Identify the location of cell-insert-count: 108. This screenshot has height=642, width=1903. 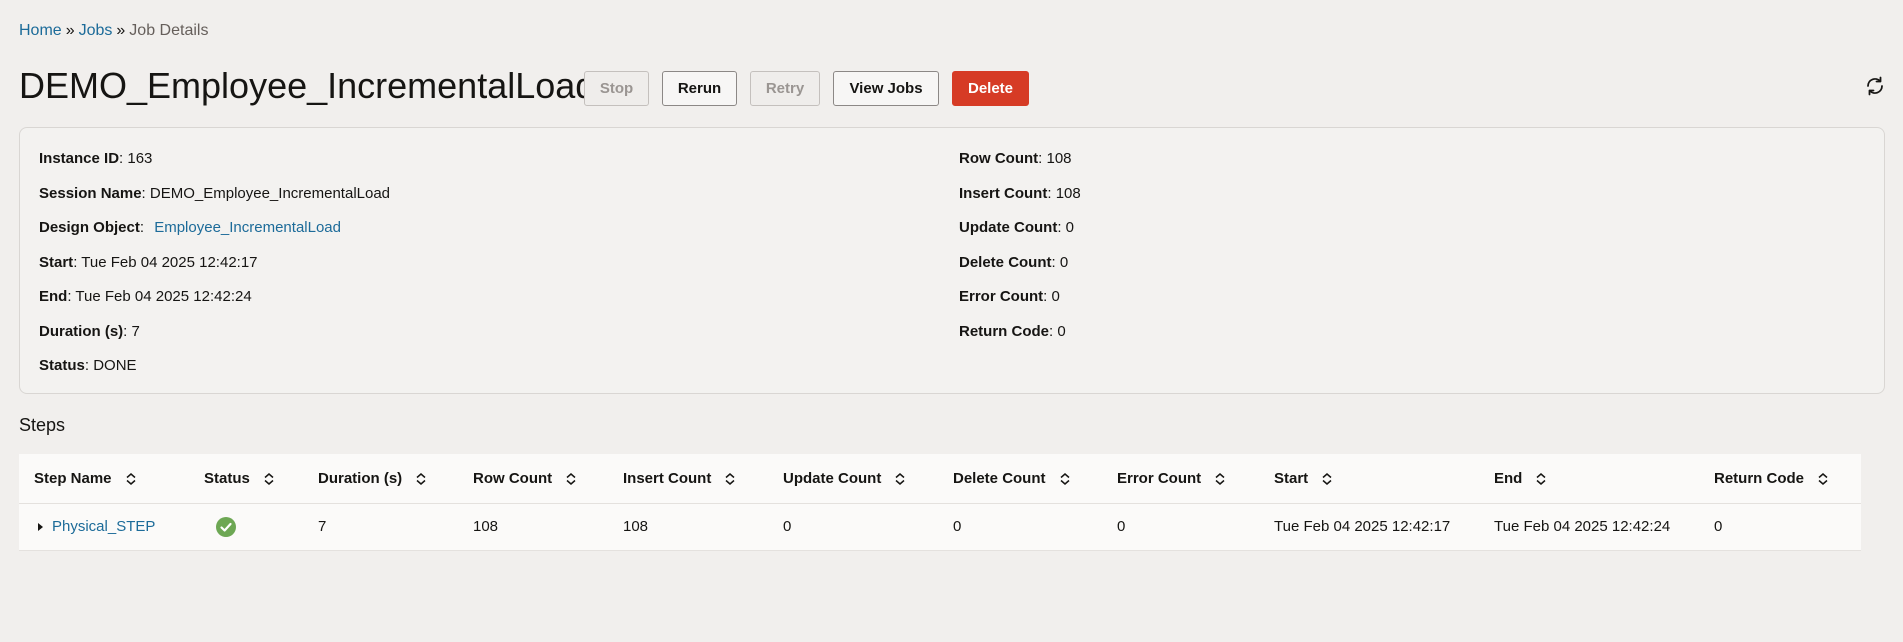
(636, 526).